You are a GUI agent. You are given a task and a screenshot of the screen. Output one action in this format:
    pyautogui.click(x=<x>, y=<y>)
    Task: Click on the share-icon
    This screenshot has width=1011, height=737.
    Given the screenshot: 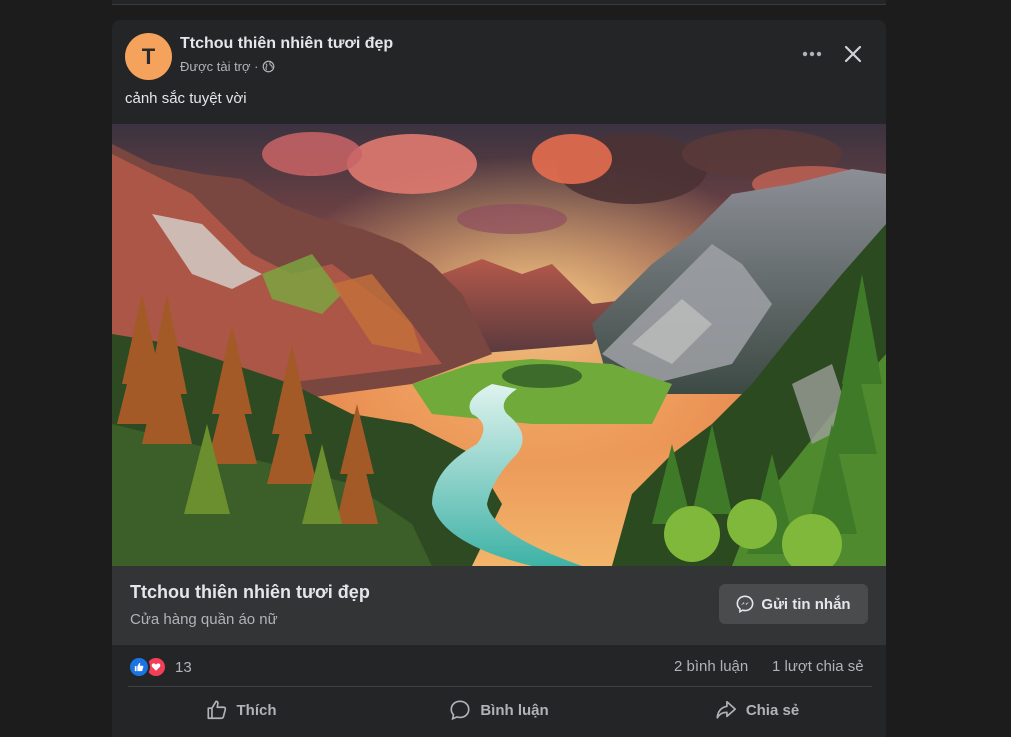 What is the action you would take?
    pyautogui.click(x=726, y=709)
    